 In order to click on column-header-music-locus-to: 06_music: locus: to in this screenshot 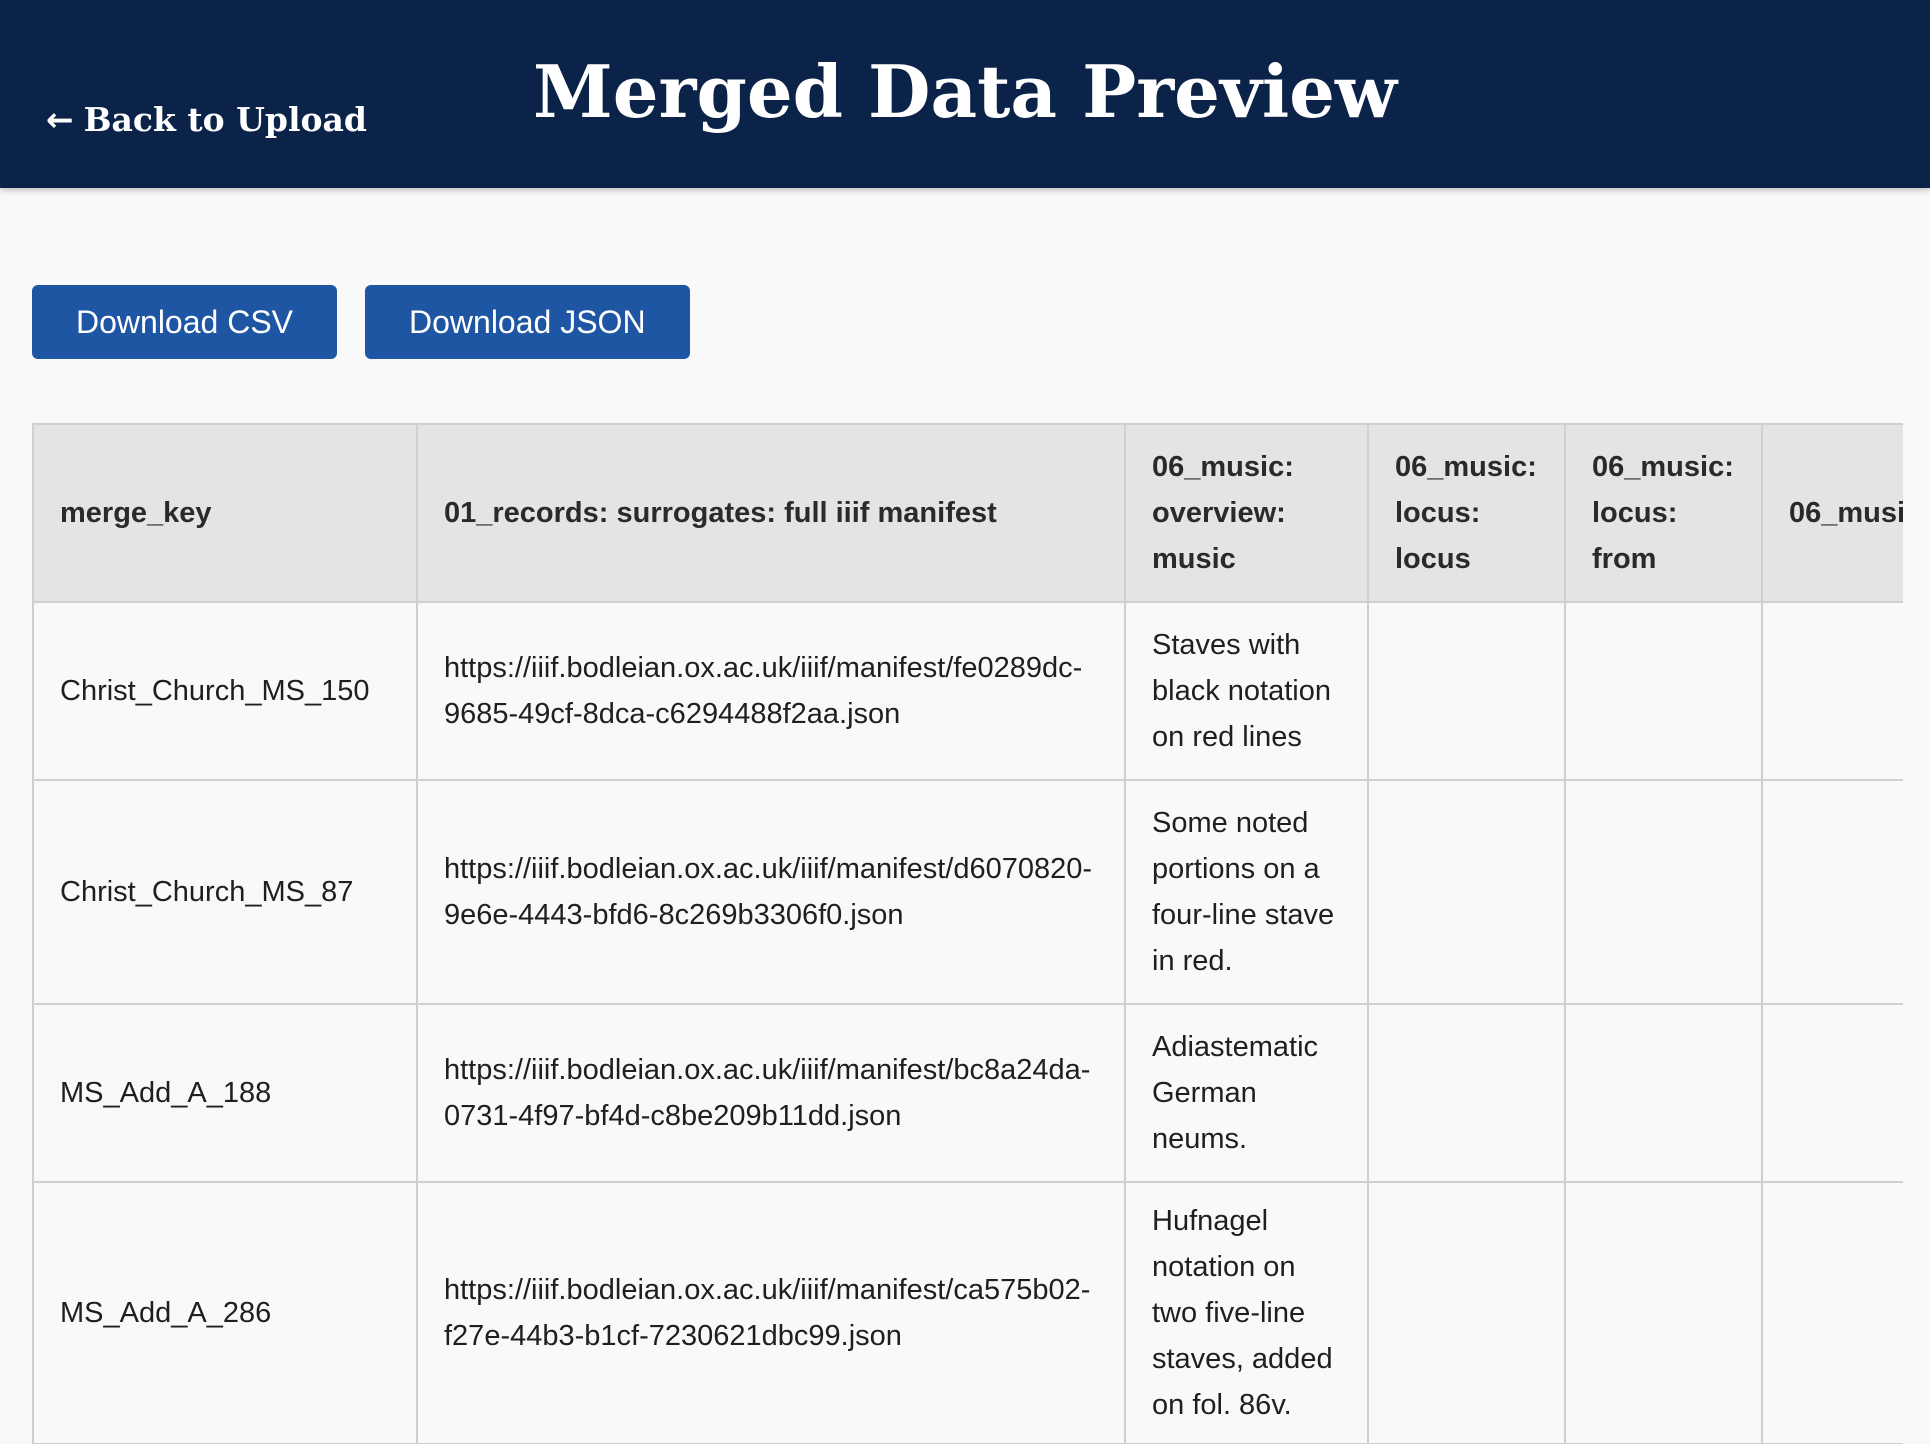, I will do `click(1832, 513)`.